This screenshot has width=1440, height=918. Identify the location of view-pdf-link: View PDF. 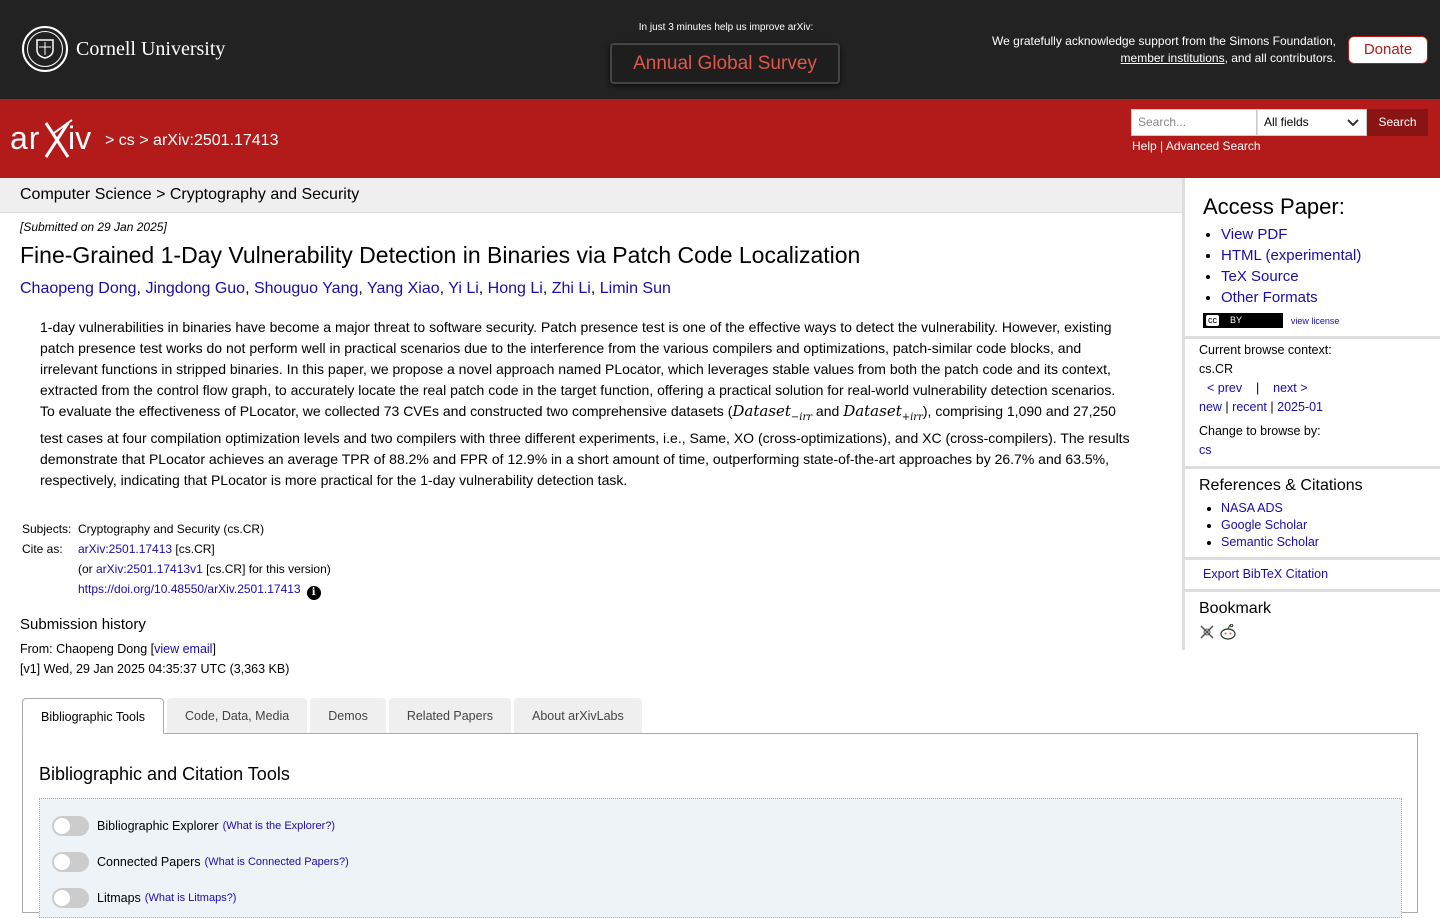
(1254, 234).